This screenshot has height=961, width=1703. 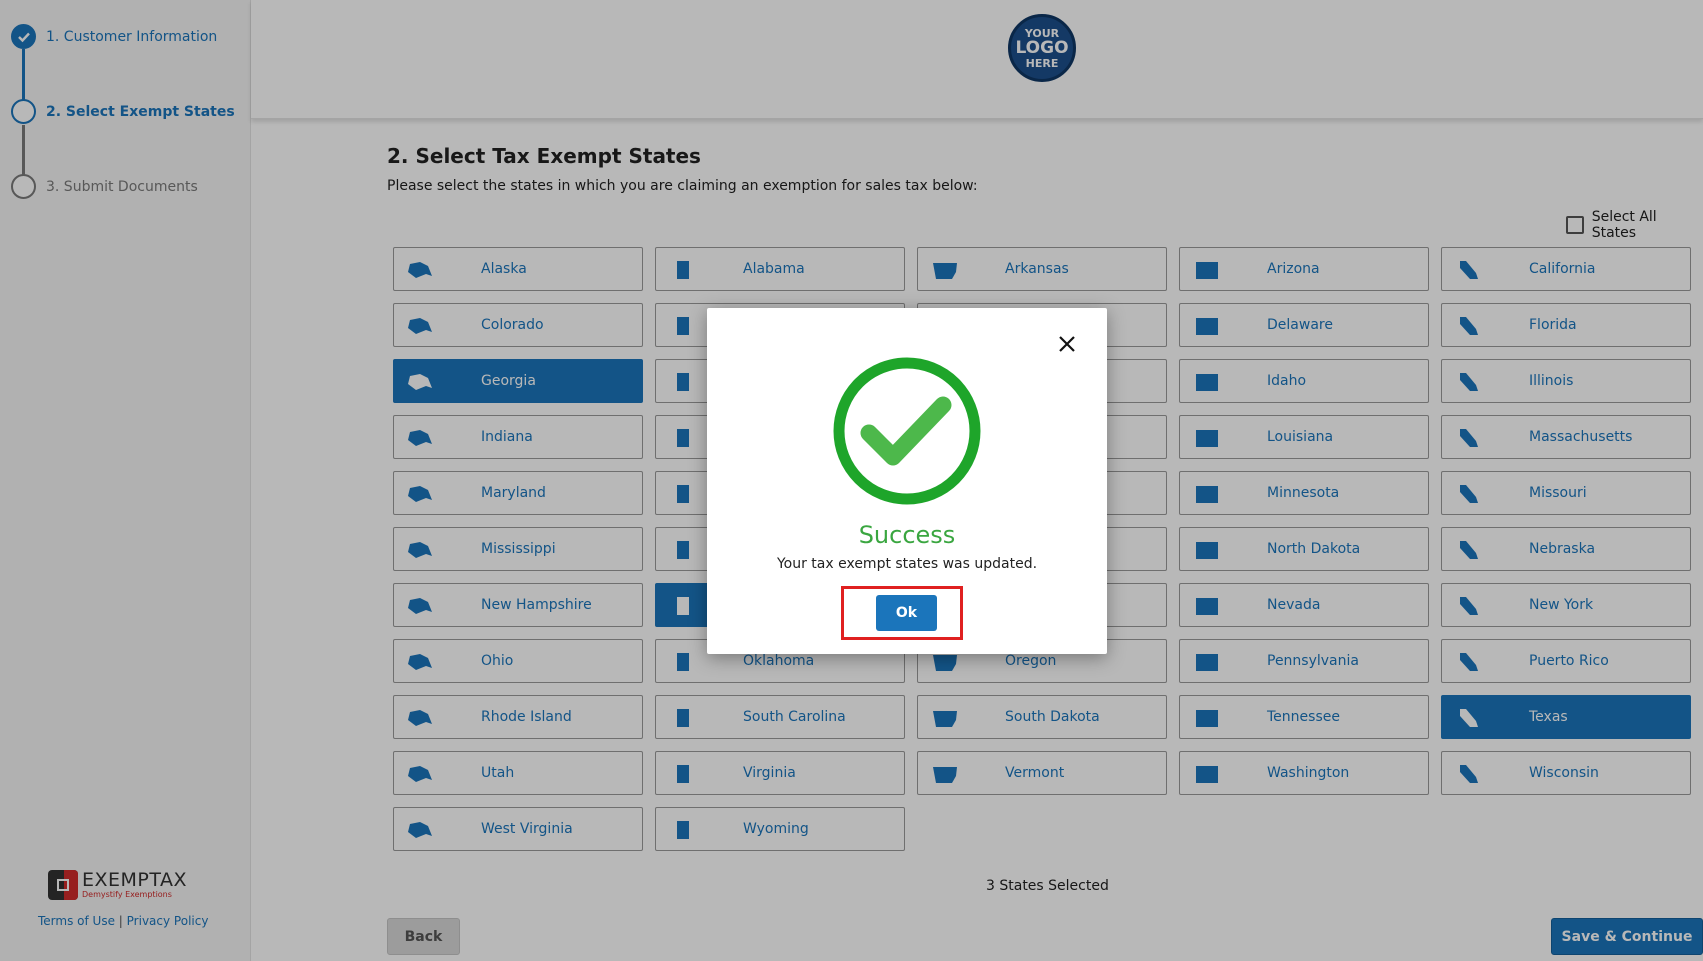 What do you see at coordinates (1067, 344) in the screenshot?
I see `close-icon` at bounding box center [1067, 344].